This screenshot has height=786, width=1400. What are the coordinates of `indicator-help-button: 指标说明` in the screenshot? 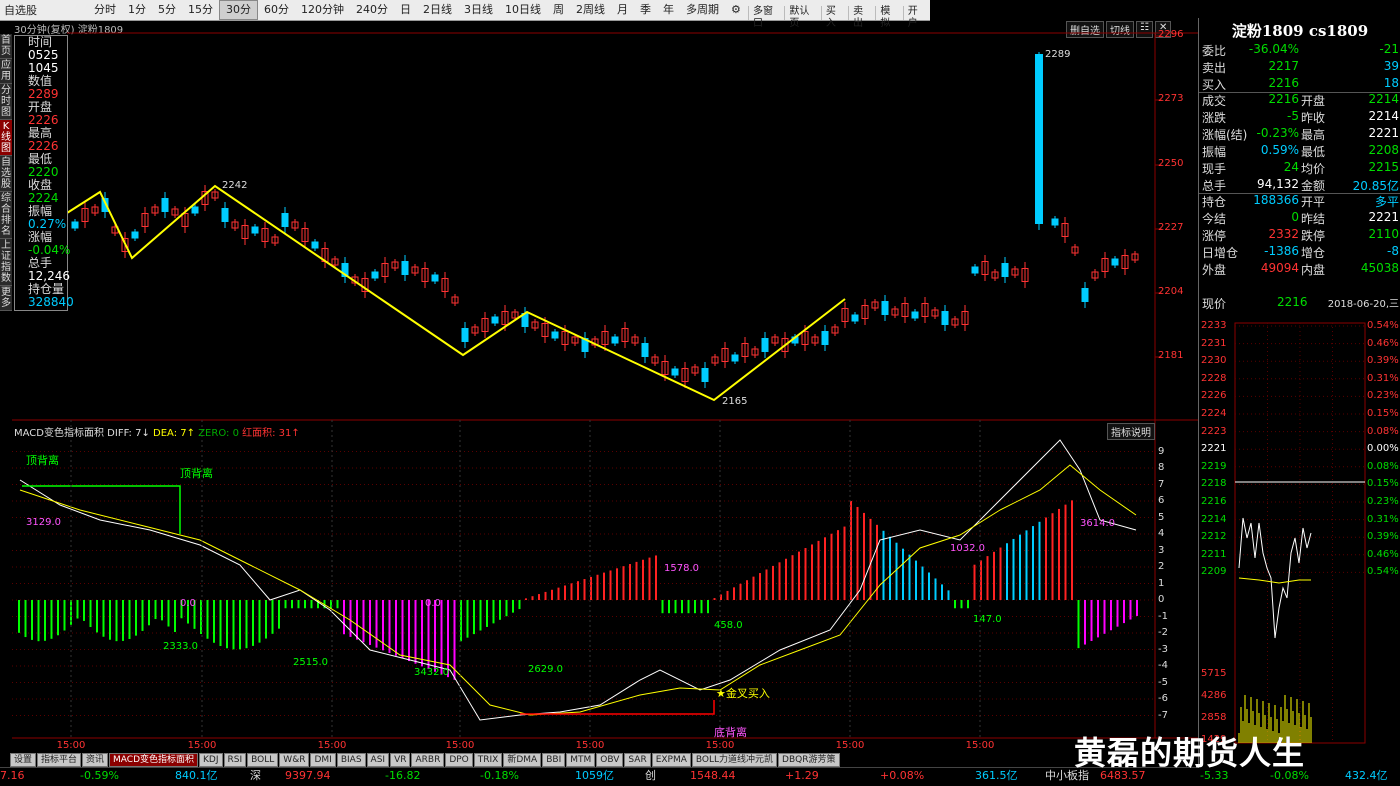 It's located at (1131, 431).